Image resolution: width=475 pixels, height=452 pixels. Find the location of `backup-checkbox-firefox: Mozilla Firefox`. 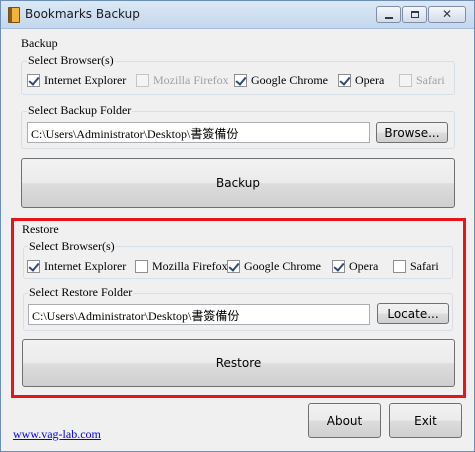

backup-checkbox-firefox: Mozilla Firefox is located at coordinates (182, 80).